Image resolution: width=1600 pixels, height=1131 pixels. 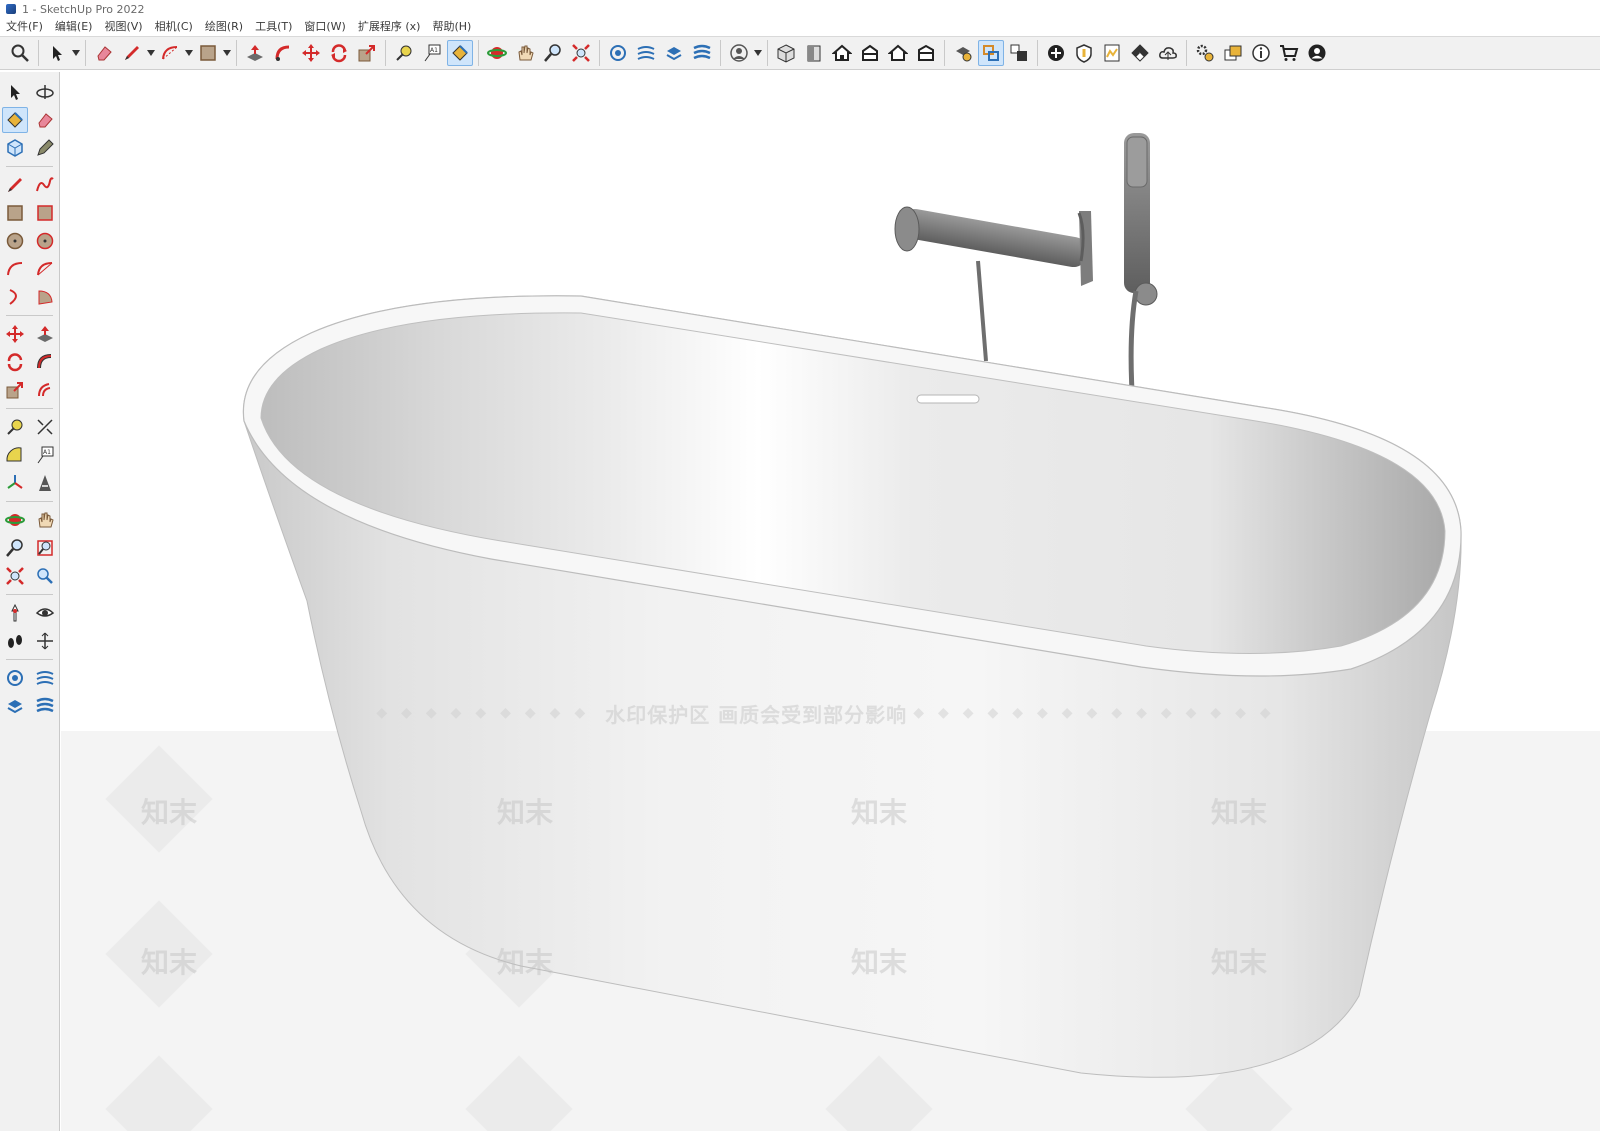 What do you see at coordinates (842, 53) in the screenshot?
I see `home-view-icon` at bounding box center [842, 53].